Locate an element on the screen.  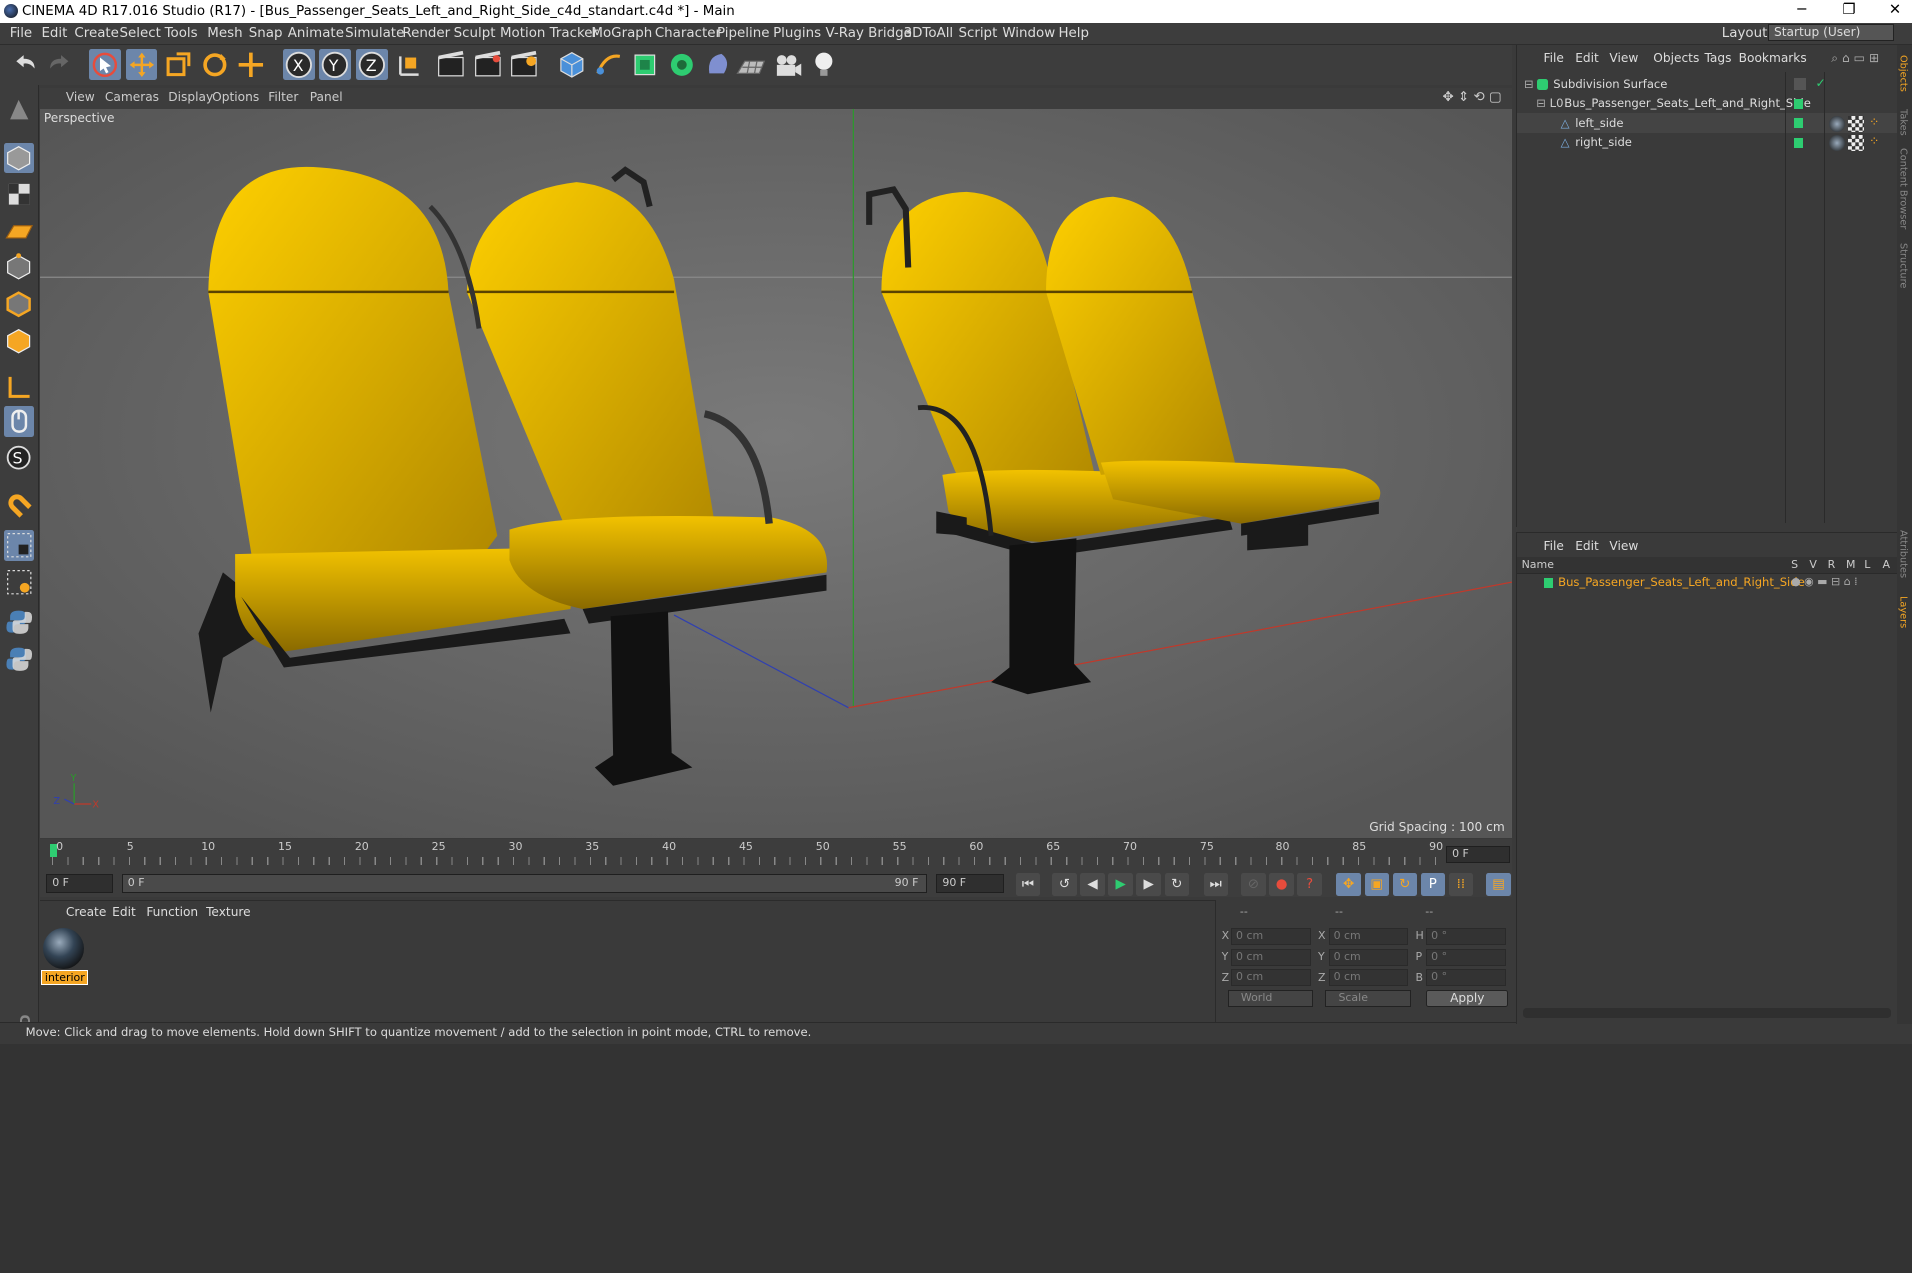
menu-render: Render is located at coordinates (426, 33).